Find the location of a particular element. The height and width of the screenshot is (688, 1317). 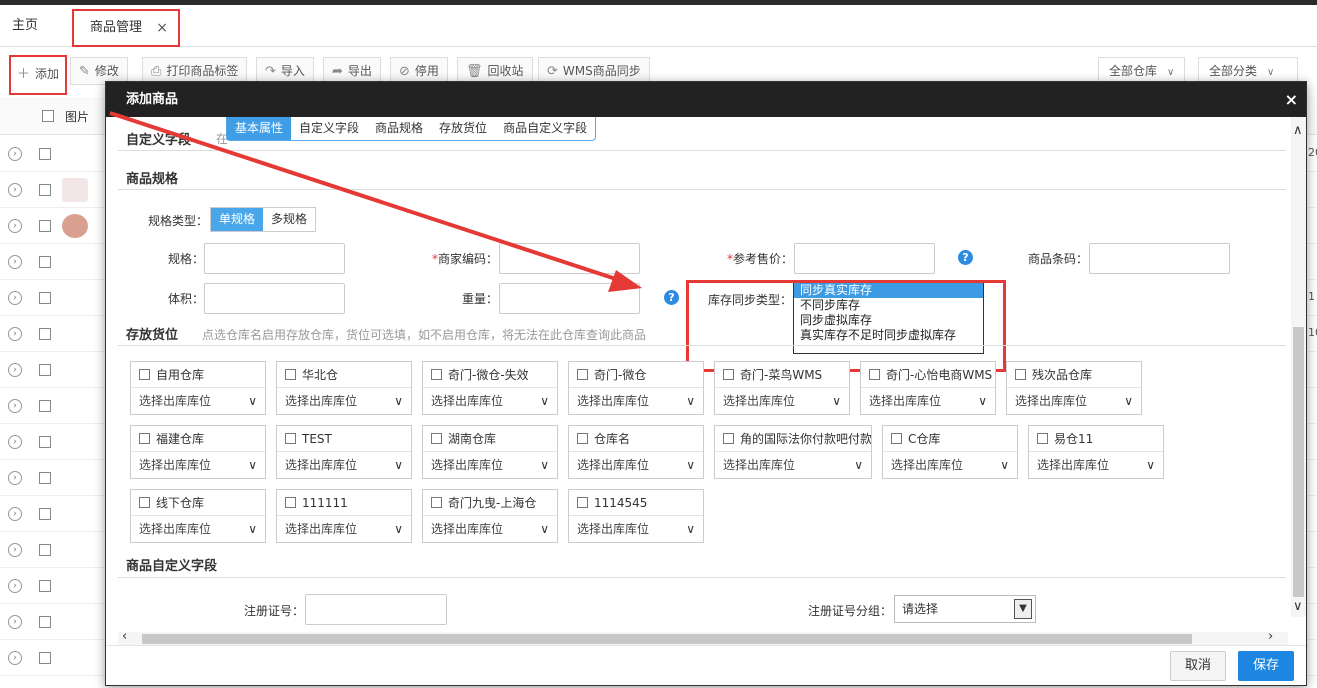

annotation-arrow is located at coordinates (375, 201).